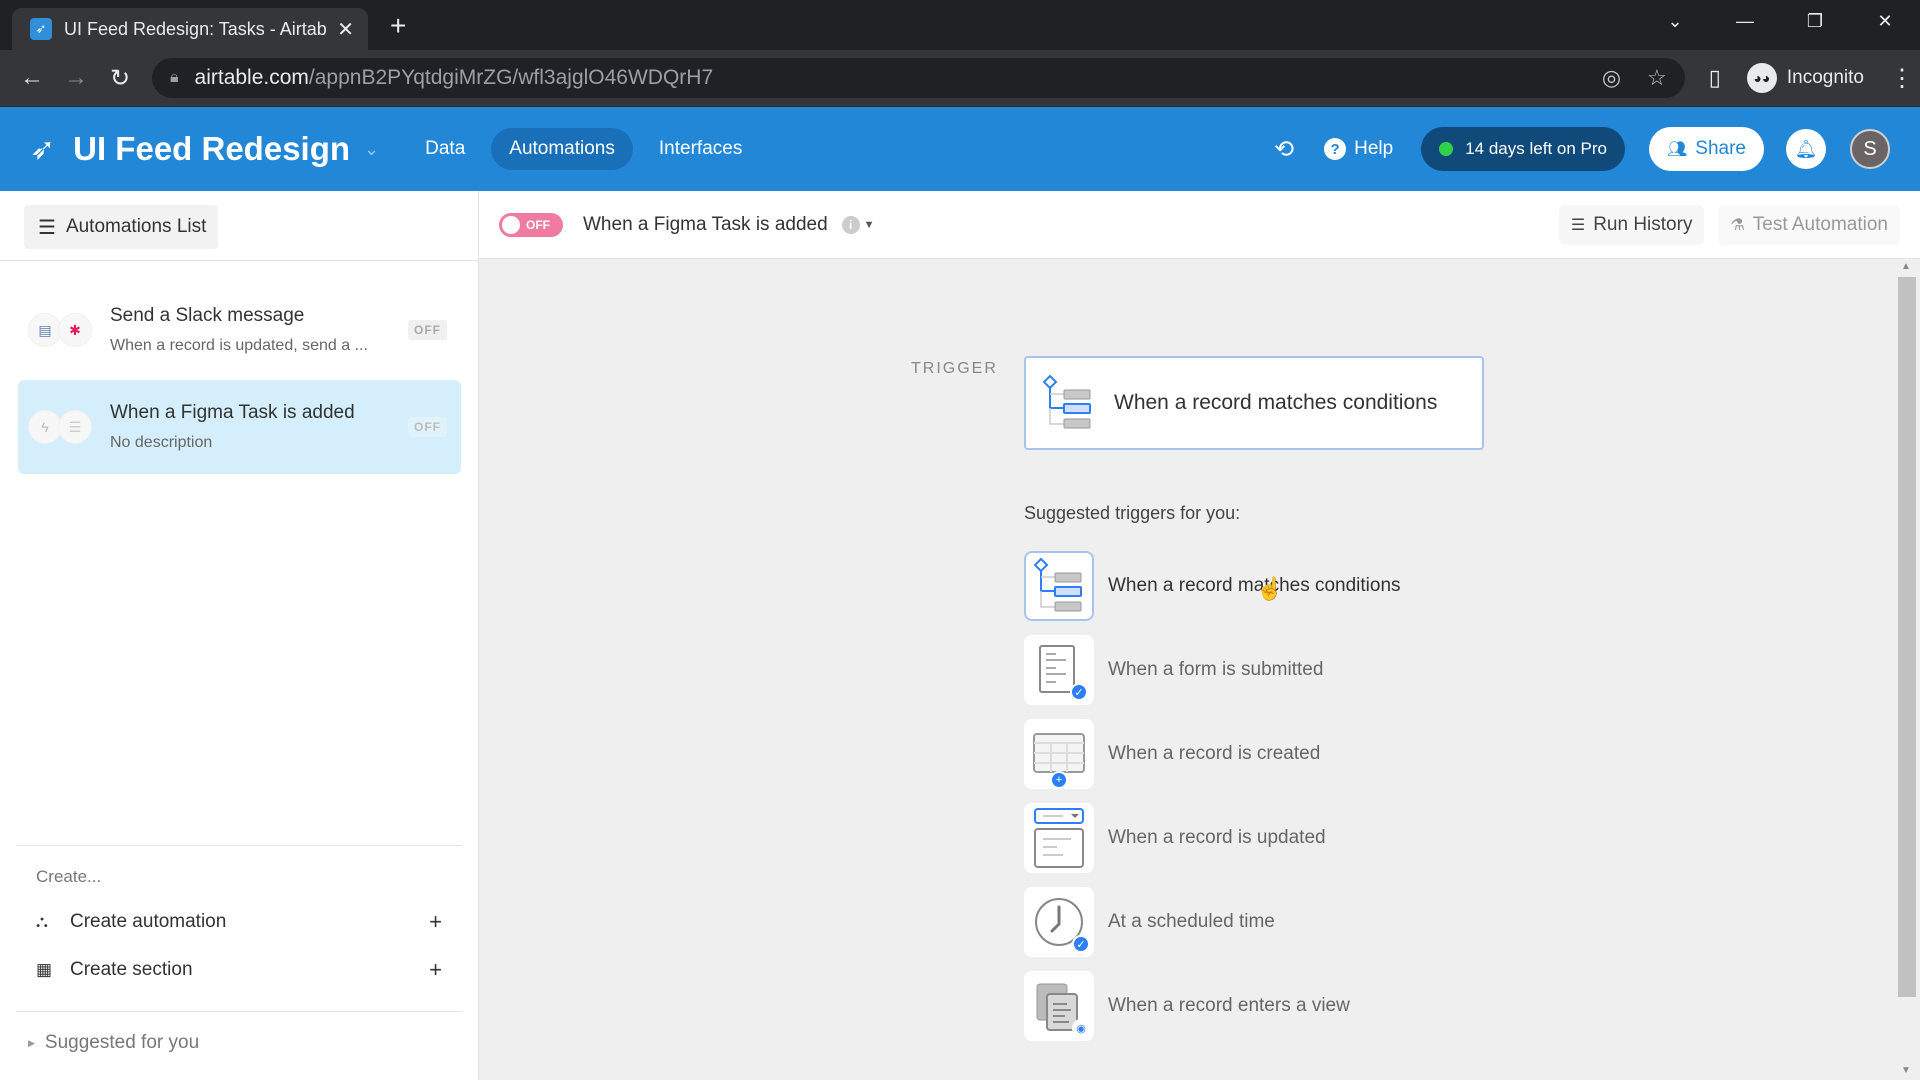 The width and height of the screenshot is (1920, 1080). I want to click on slack-icon: ✱, so click(75, 330).